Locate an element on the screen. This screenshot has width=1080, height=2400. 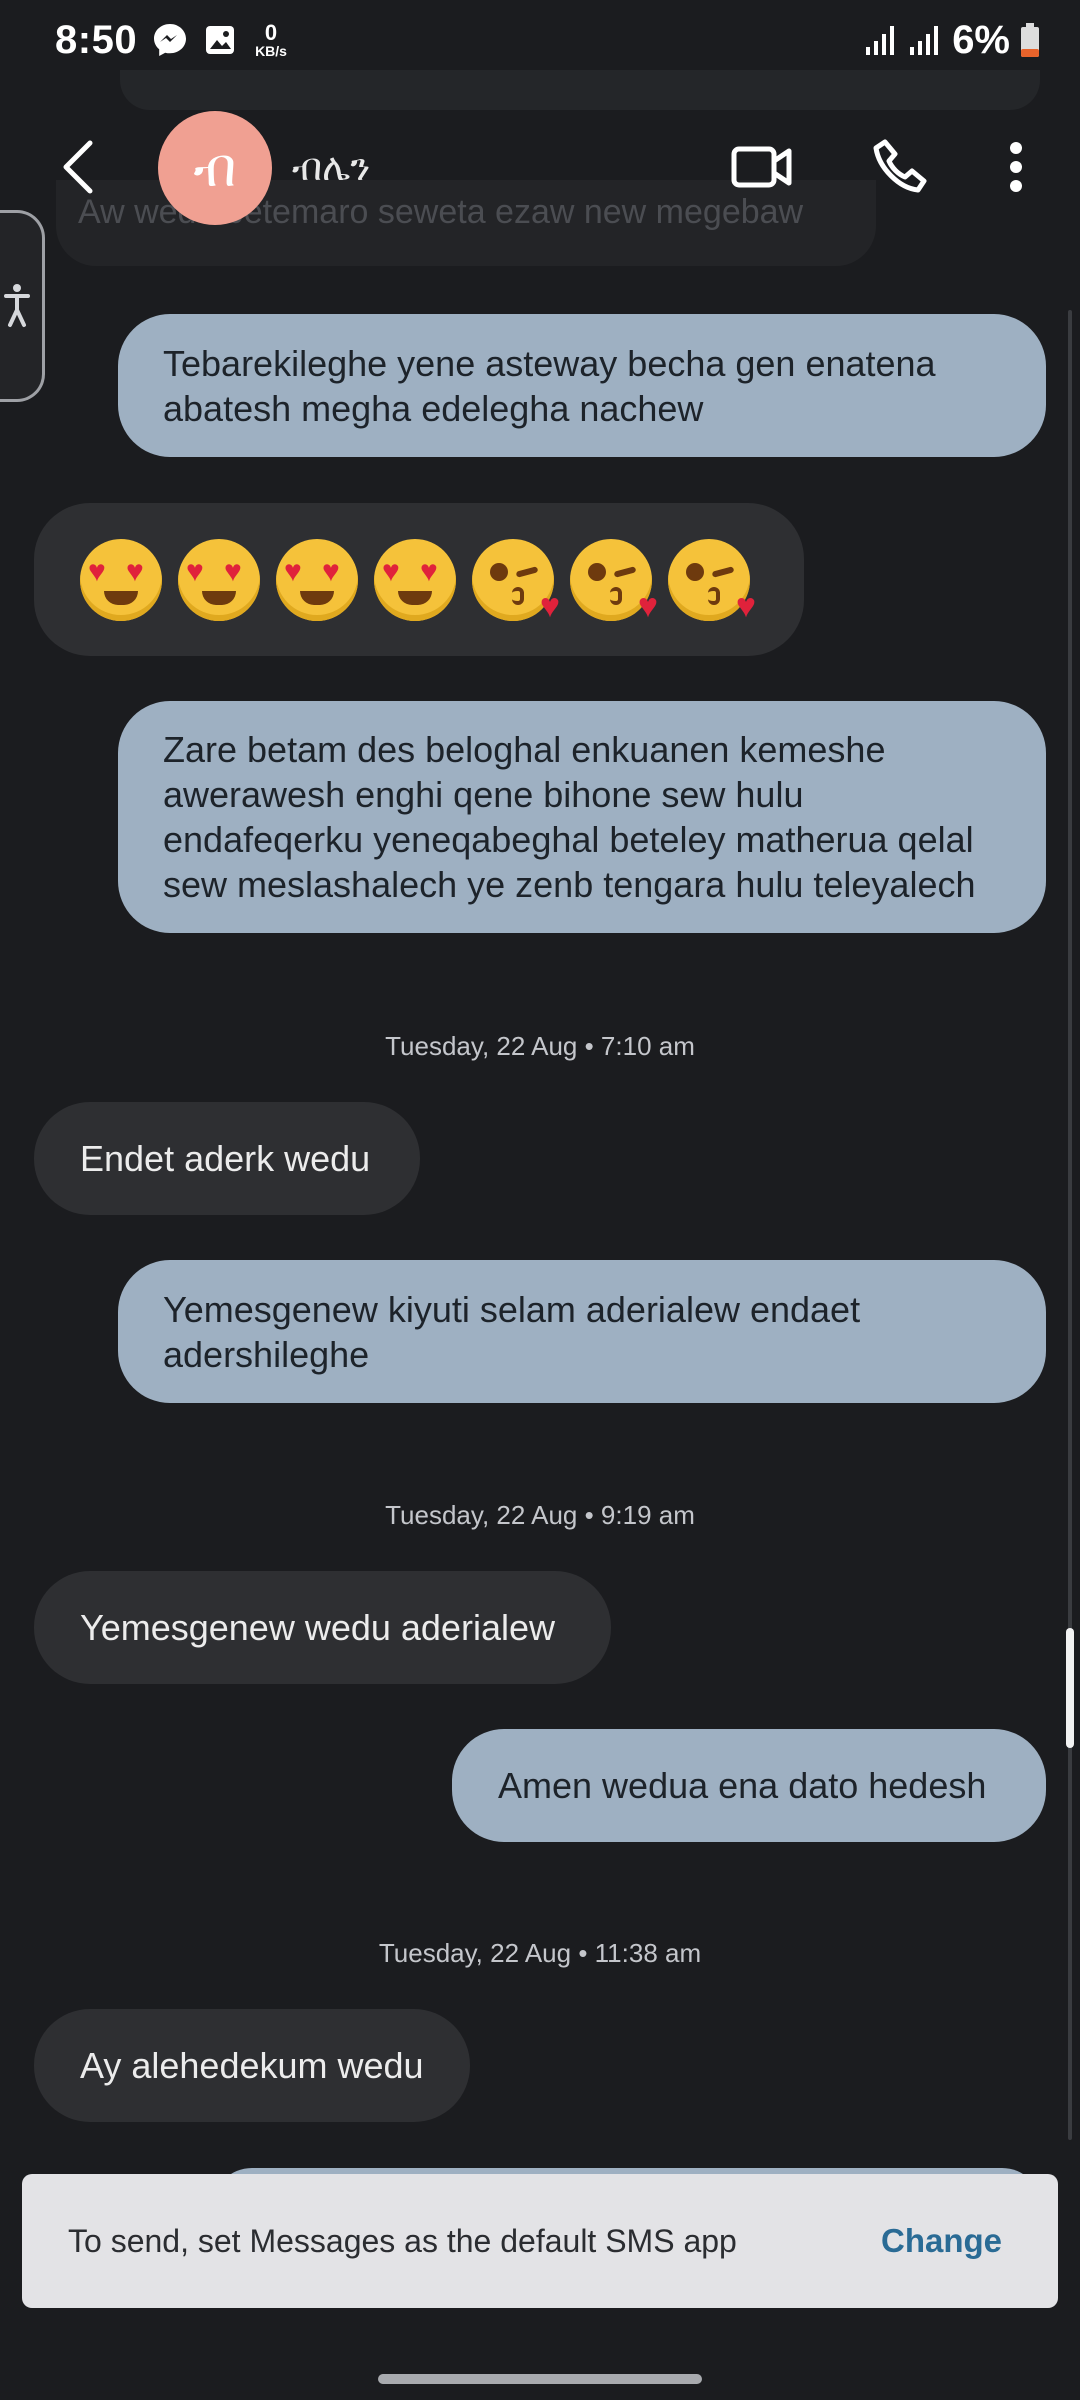
message-text: Ay alehedekum wedu is located at coordinates (252, 2065).